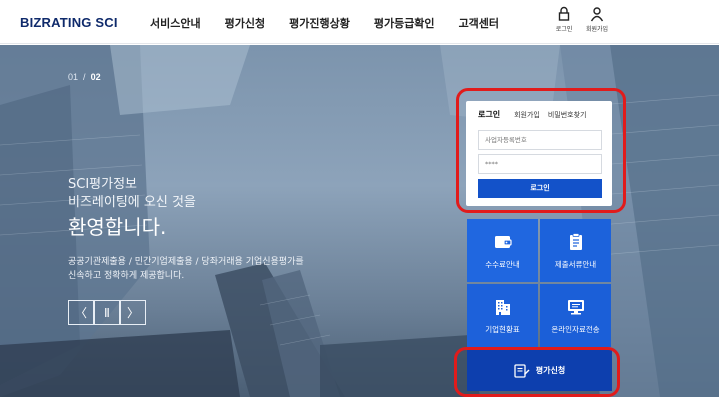 The image size is (719, 397). I want to click on slider-prev-button: 〈, so click(81, 312).